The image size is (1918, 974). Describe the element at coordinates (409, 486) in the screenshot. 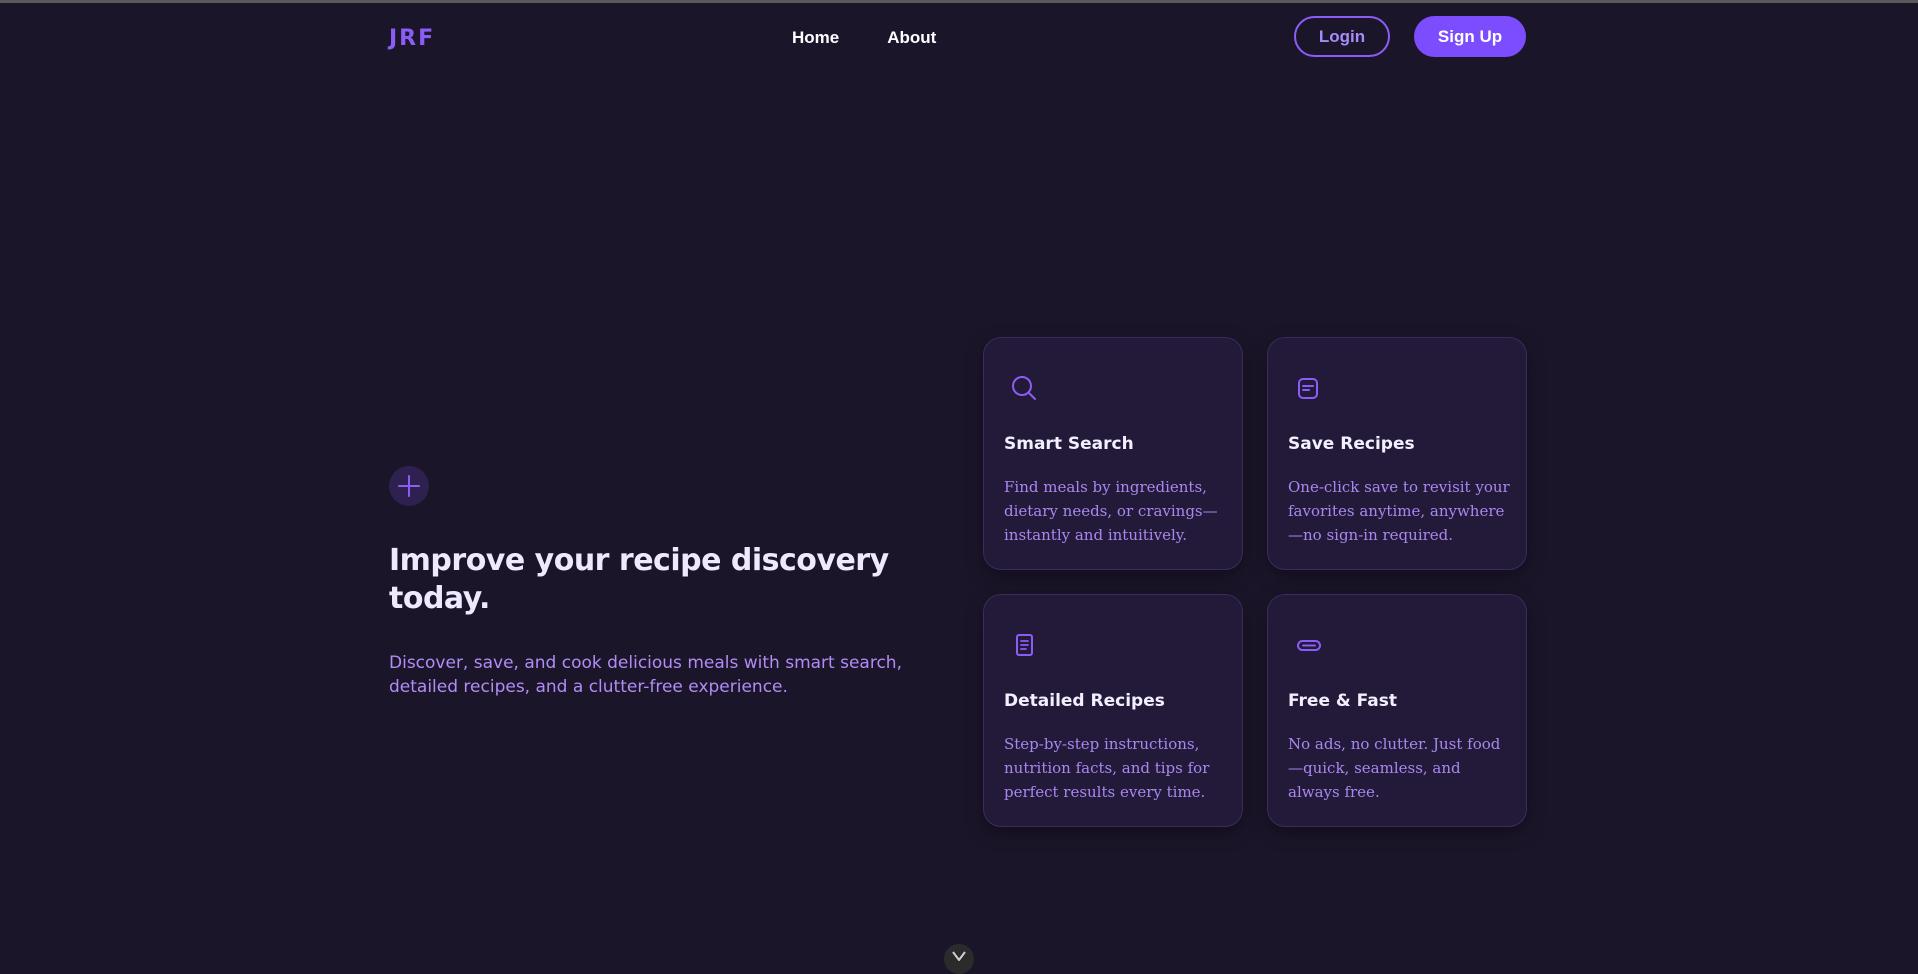

I see `plus-icon` at that location.